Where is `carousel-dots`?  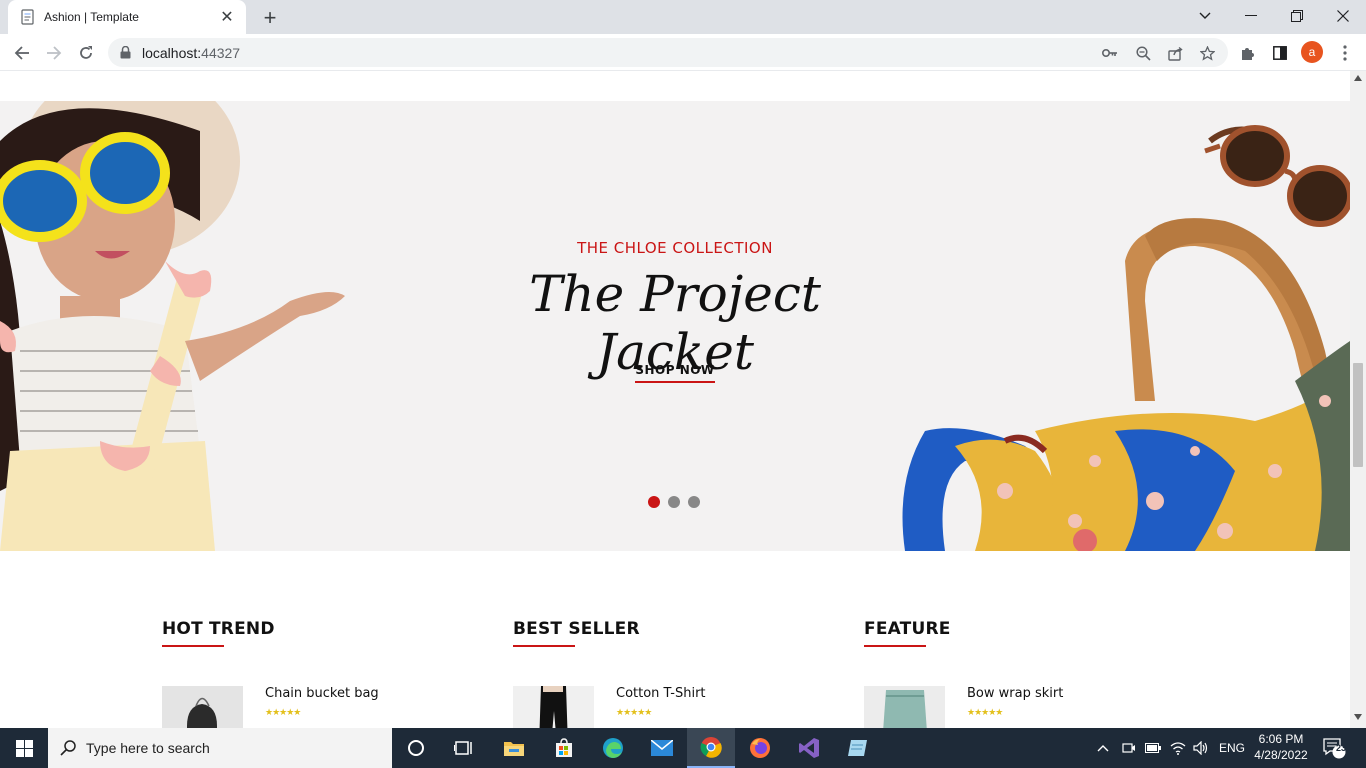 carousel-dots is located at coordinates (674, 502).